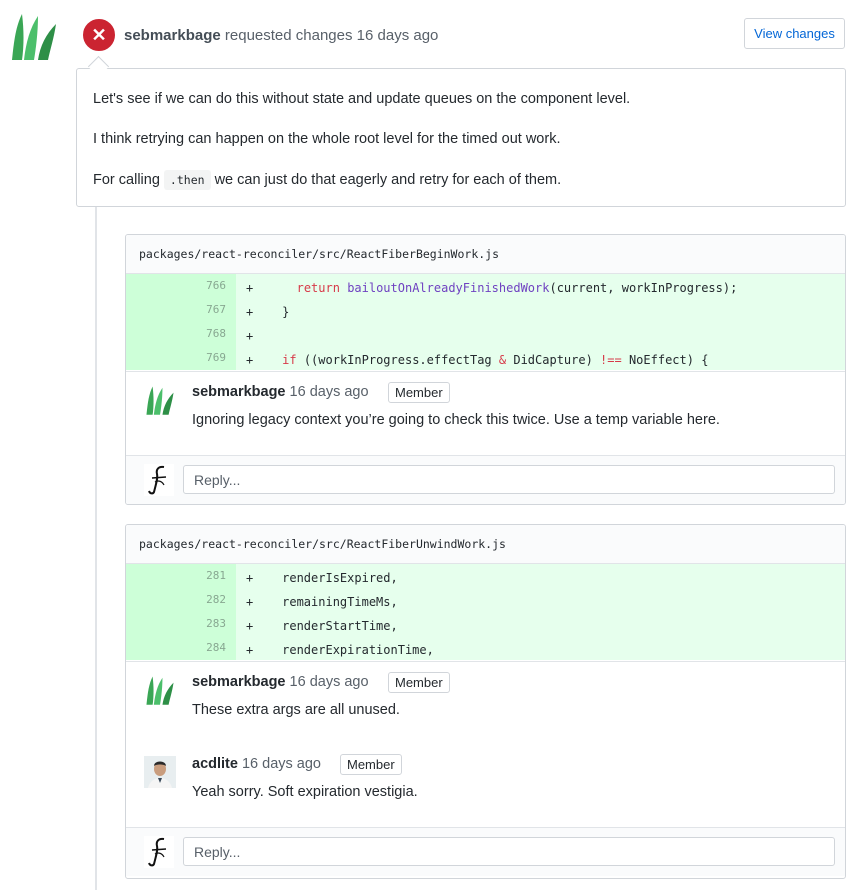  Describe the element at coordinates (172, 35) in the screenshot. I see `review-author: sebmarkbage` at that location.